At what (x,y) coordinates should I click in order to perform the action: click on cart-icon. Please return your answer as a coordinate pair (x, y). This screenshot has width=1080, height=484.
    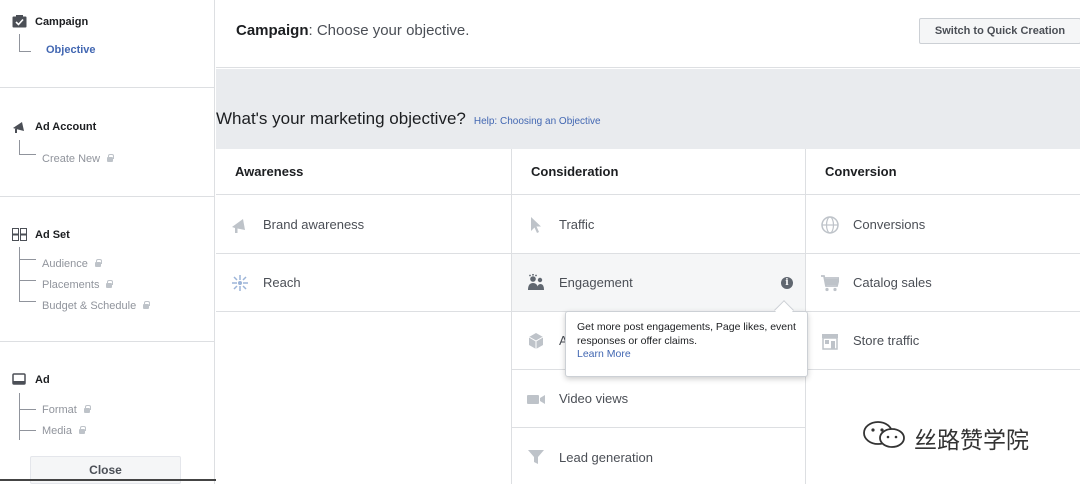
    Looking at the image, I should click on (831, 283).